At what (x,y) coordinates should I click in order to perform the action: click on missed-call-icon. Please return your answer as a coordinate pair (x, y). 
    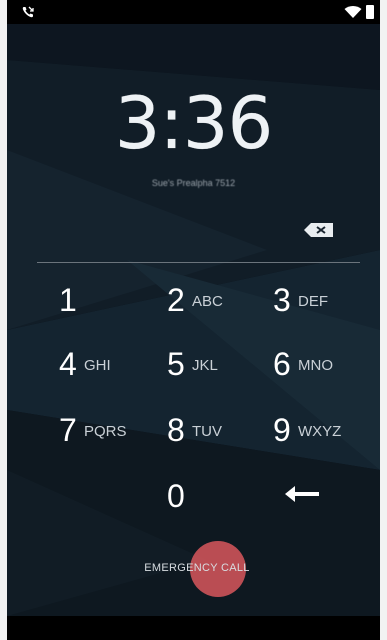
    Looking at the image, I should click on (28, 12).